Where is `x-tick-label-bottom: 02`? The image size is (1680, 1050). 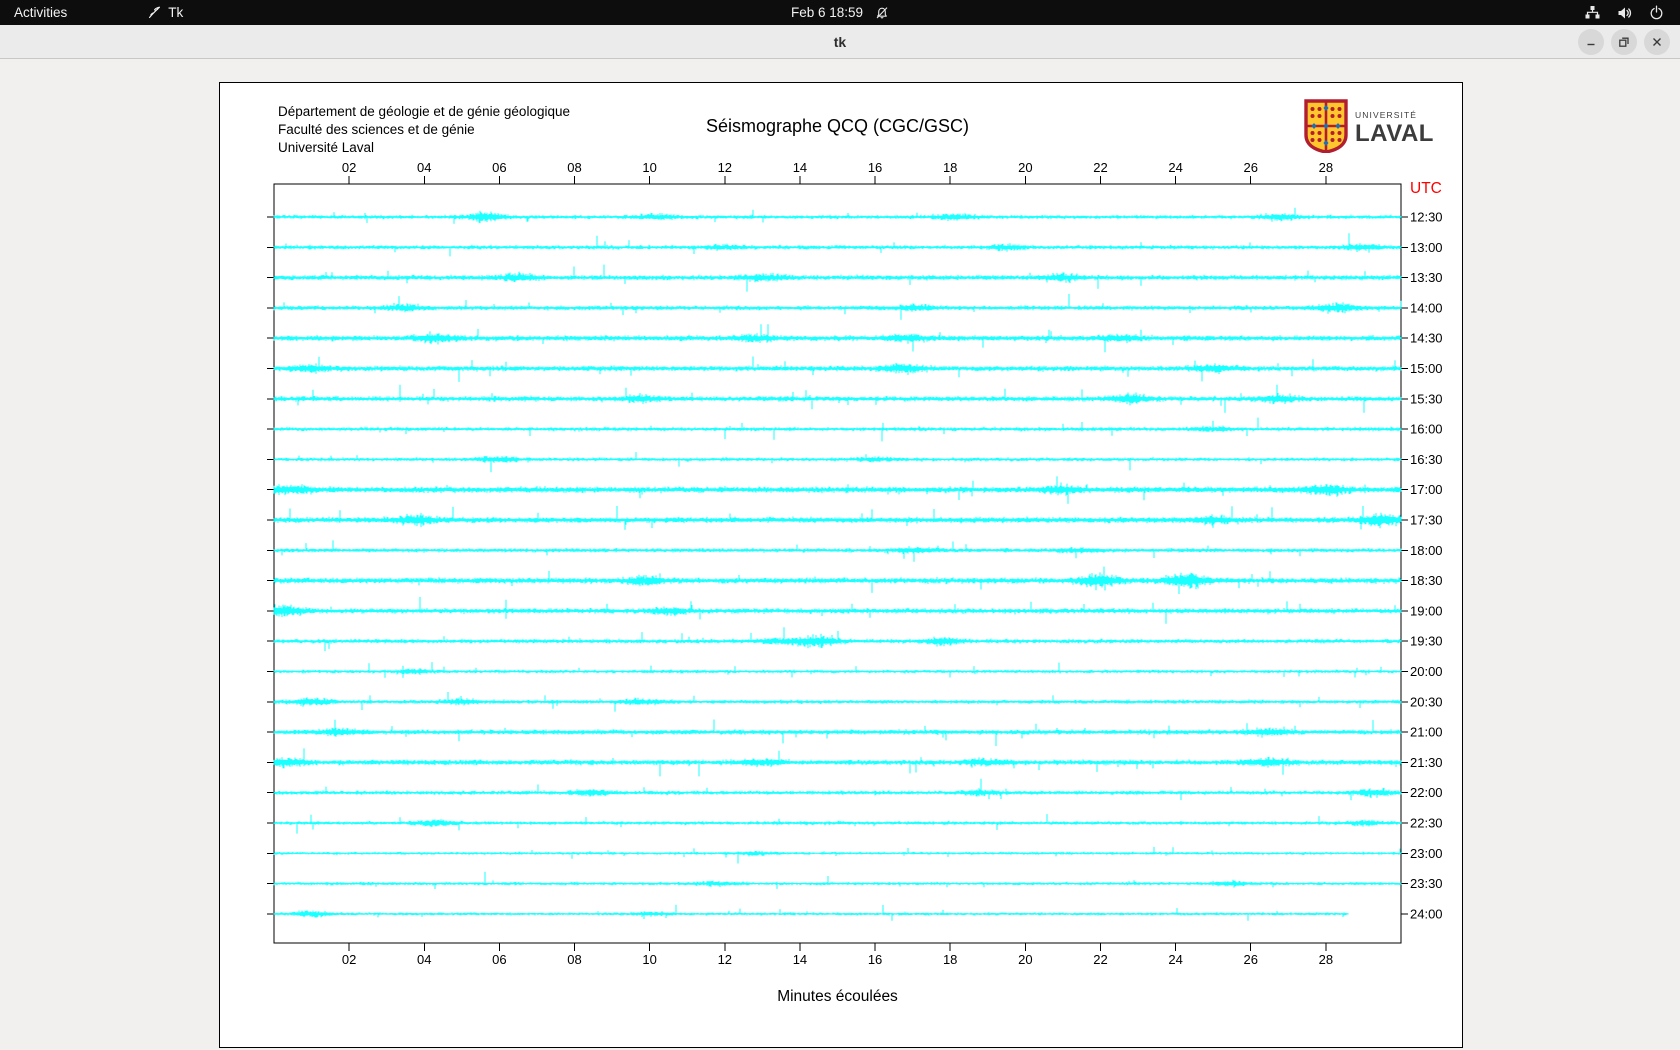
x-tick-label-bottom: 02 is located at coordinates (349, 959).